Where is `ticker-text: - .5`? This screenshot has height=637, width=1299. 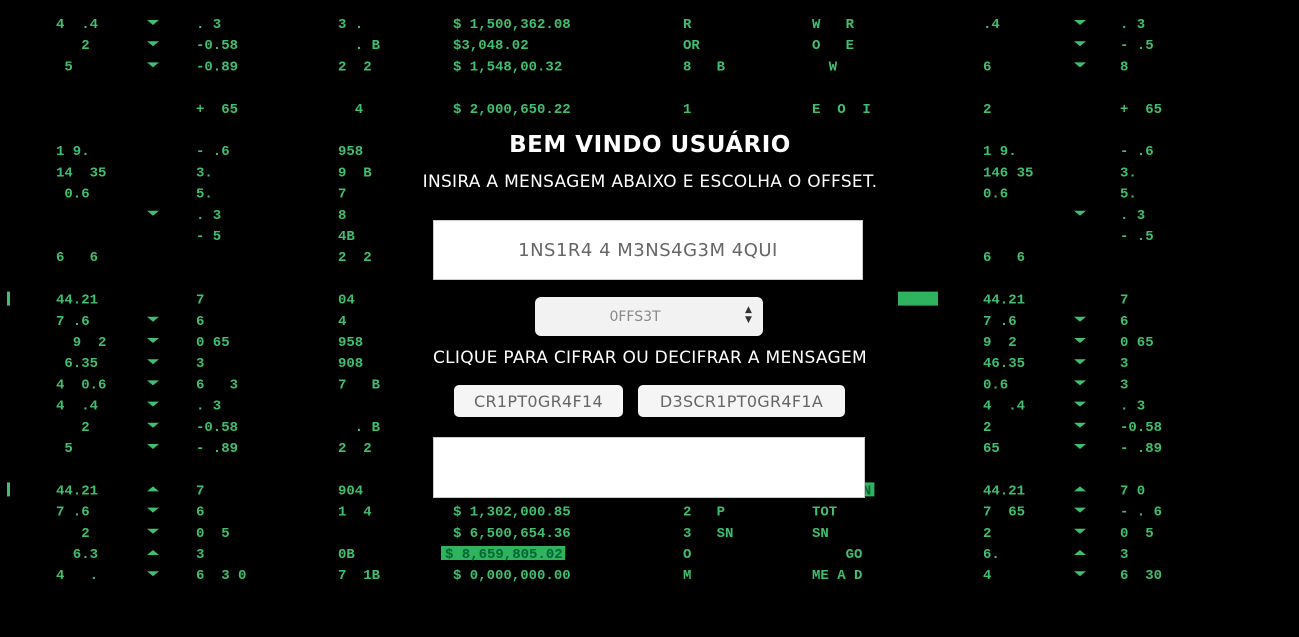
ticker-text: - .5 is located at coordinates (1137, 46).